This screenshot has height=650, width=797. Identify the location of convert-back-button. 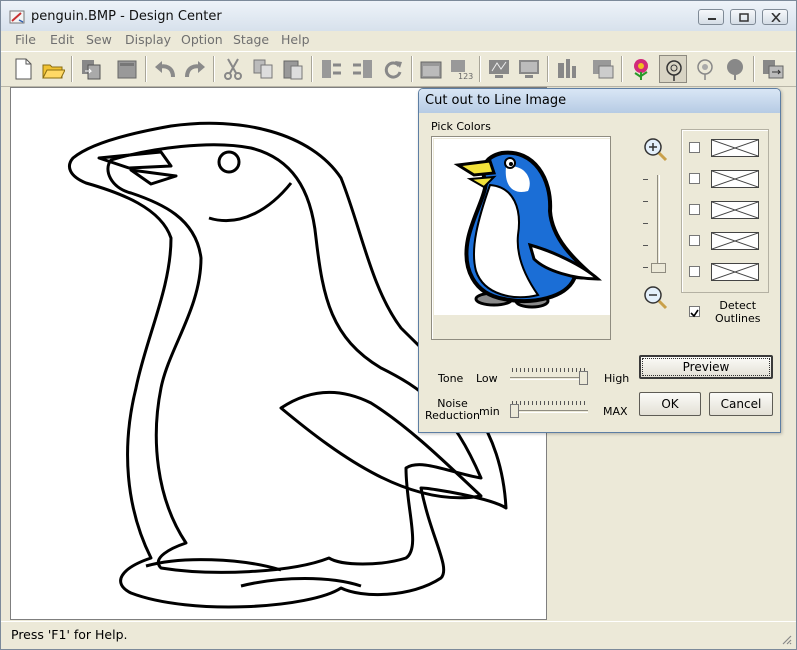
(331, 69).